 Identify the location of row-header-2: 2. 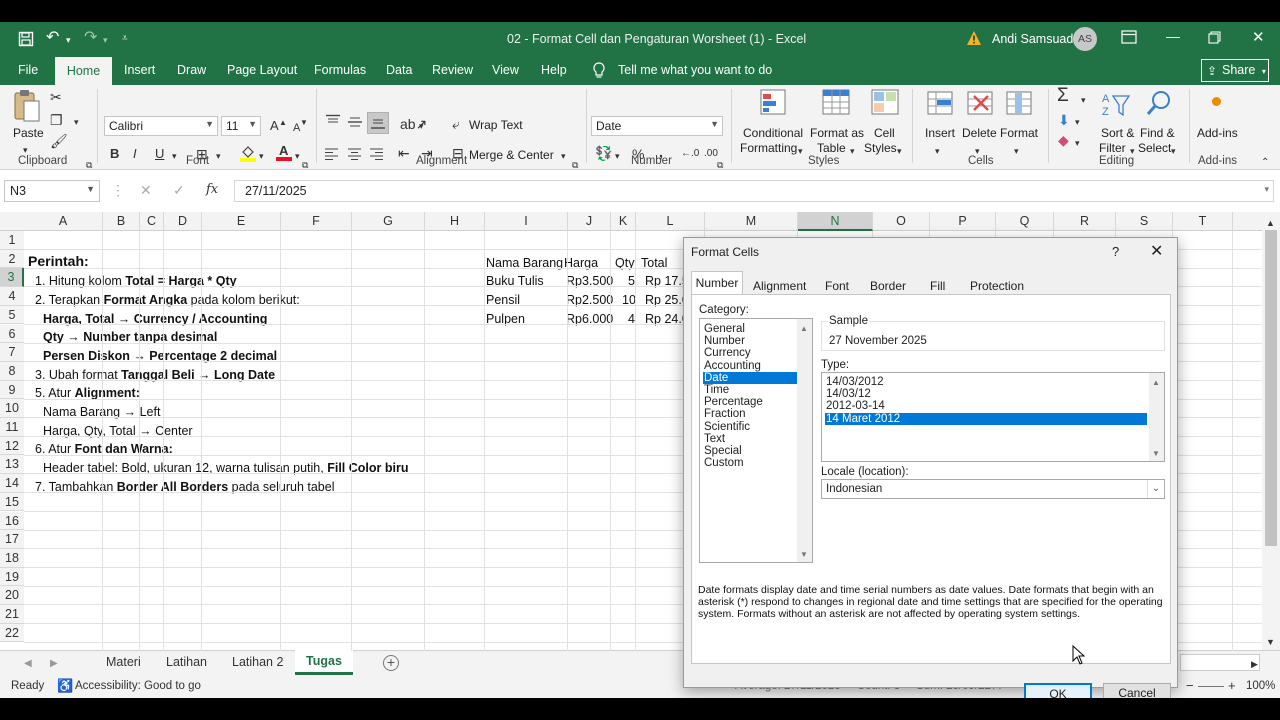
(12, 259).